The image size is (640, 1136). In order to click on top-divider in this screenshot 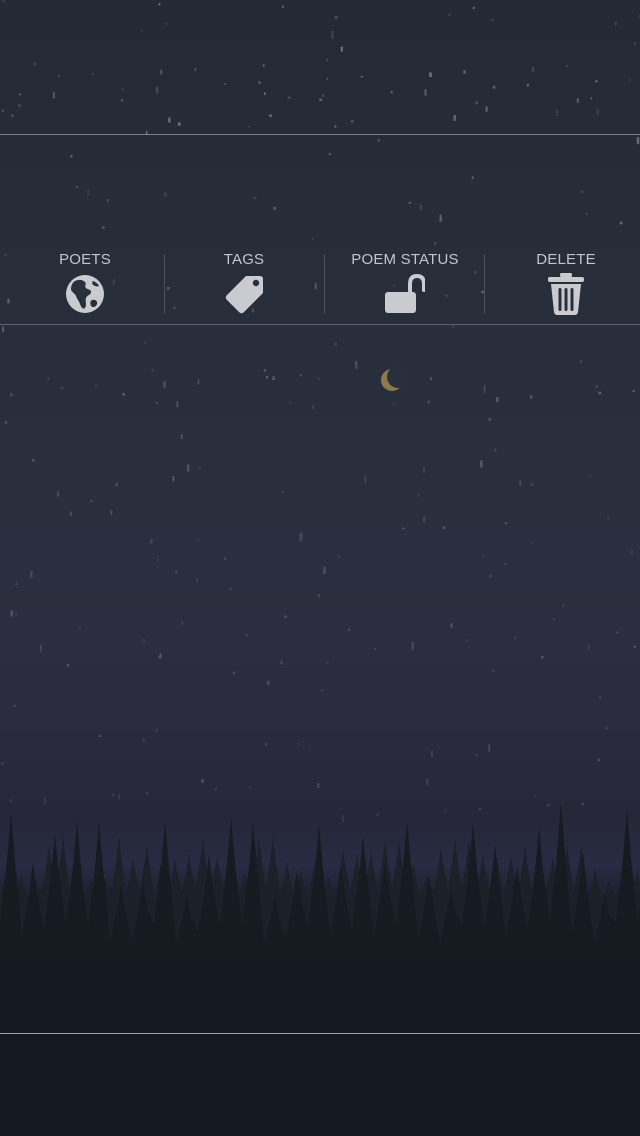, I will do `click(320, 134)`.